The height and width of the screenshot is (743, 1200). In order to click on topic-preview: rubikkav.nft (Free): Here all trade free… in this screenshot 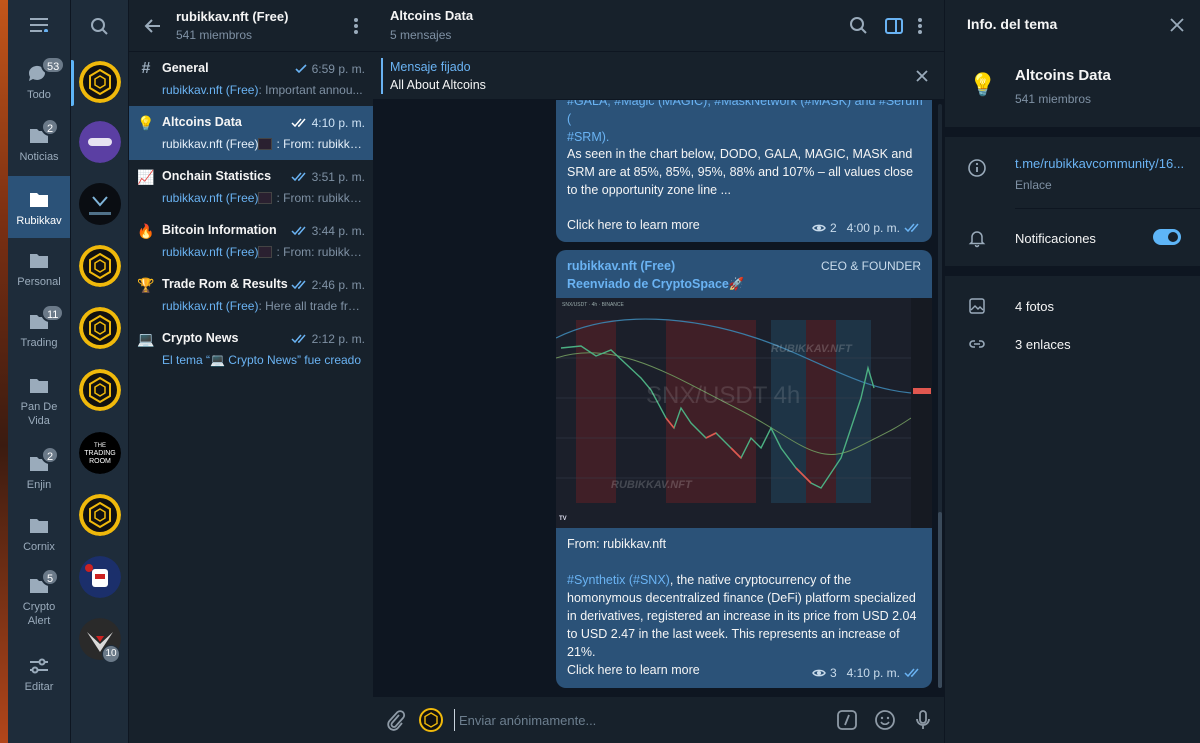, I will do `click(264, 306)`.